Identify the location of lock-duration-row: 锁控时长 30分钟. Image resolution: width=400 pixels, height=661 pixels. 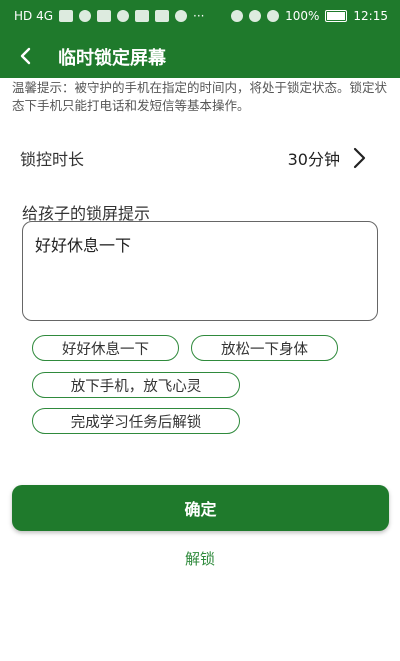
(200, 158).